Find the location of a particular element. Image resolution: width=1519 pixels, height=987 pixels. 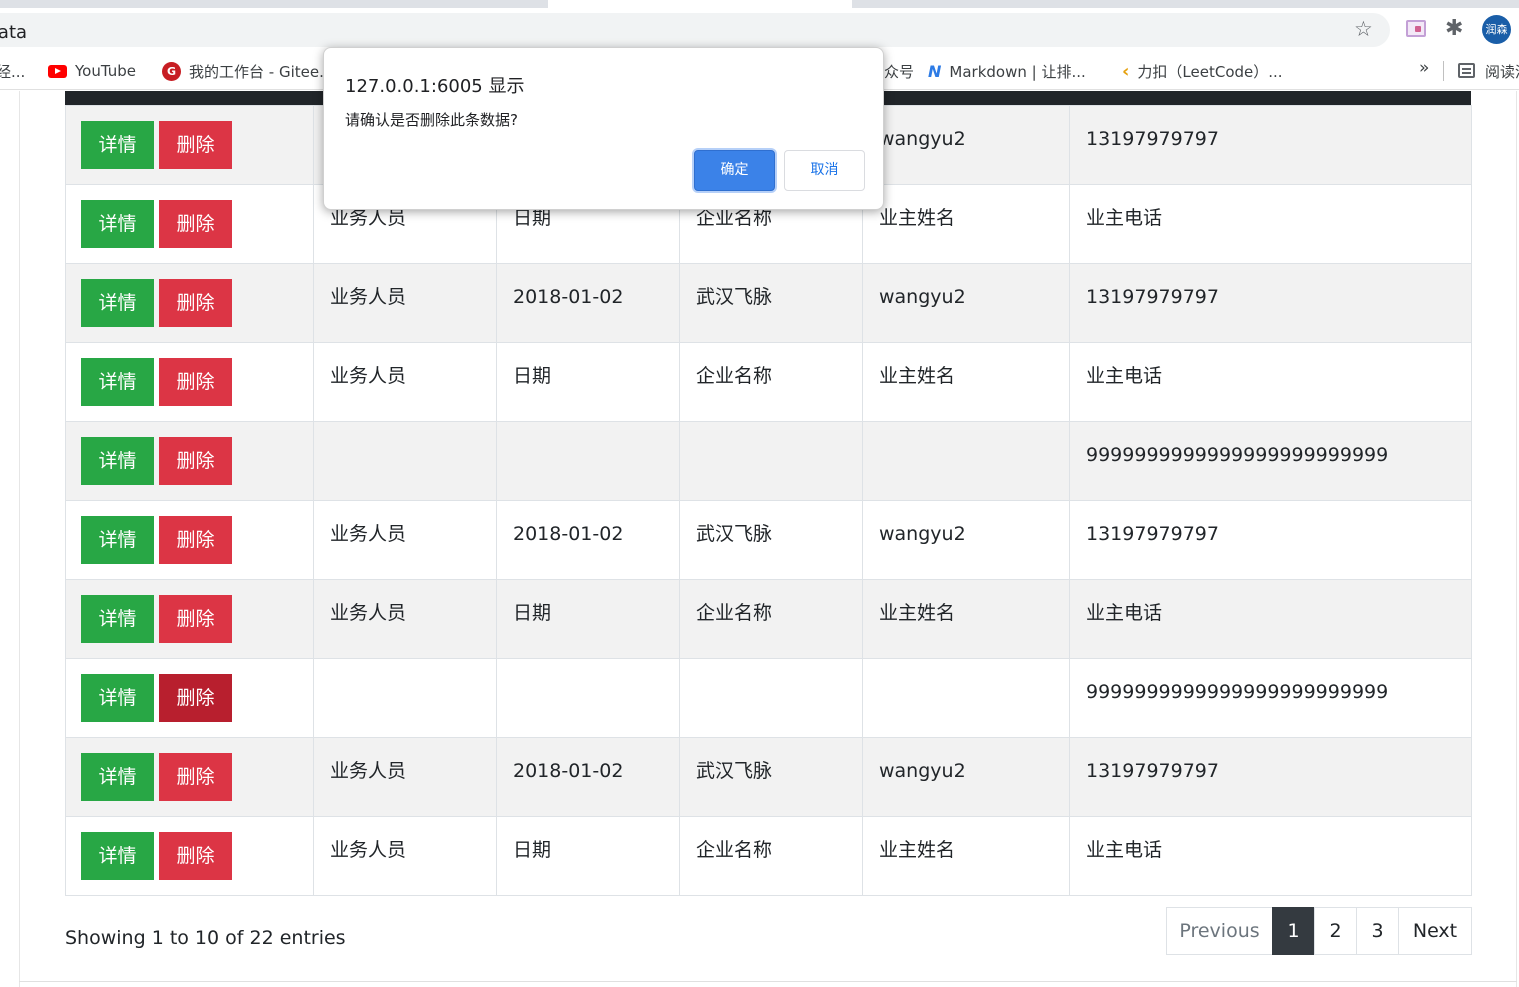

pagination-page-2: 2 is located at coordinates (1335, 931).